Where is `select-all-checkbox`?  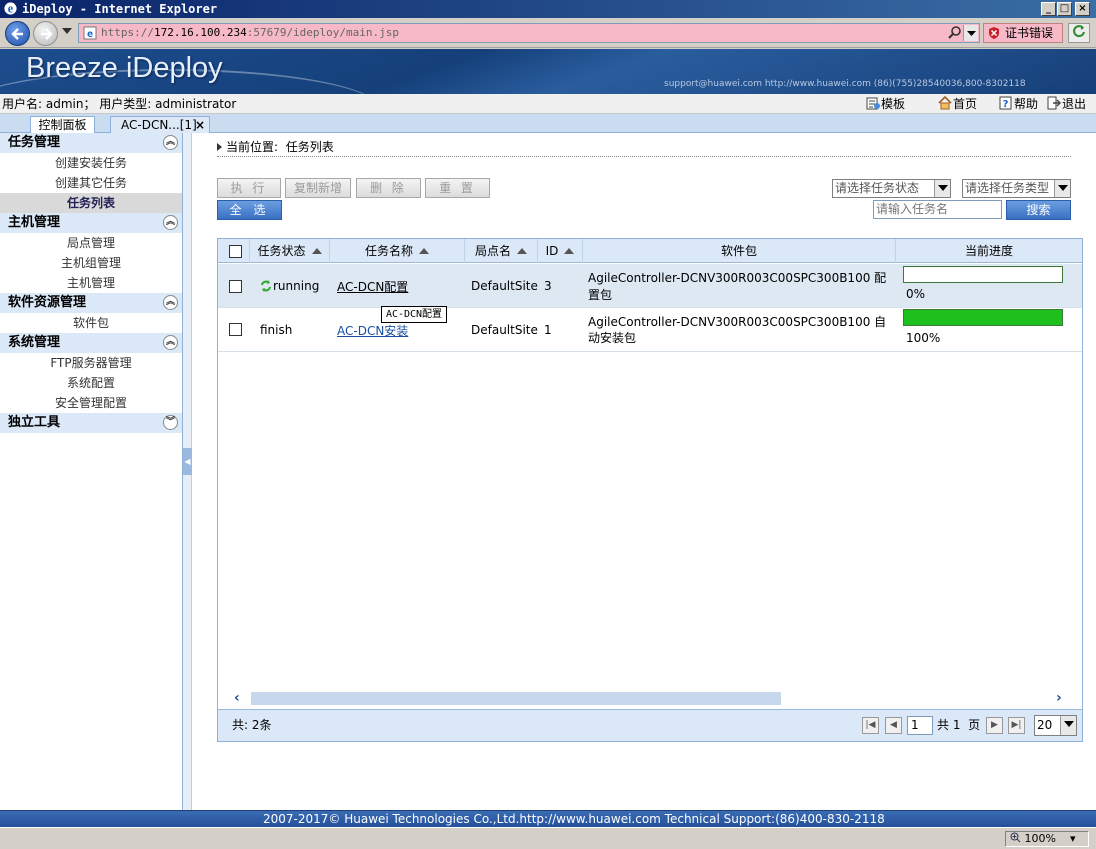 select-all-checkbox is located at coordinates (235, 251).